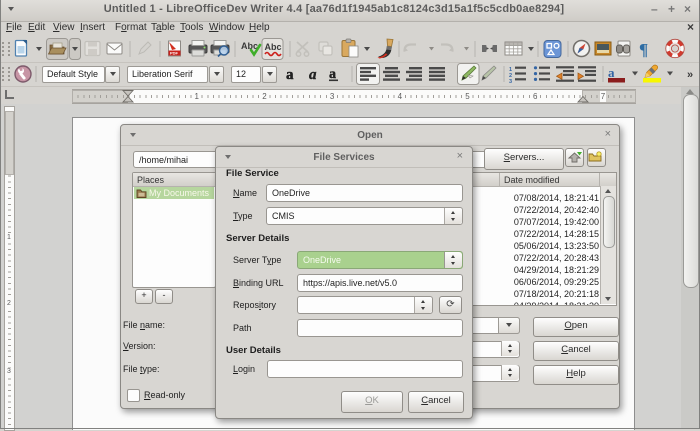  What do you see at coordinates (174, 53) in the screenshot?
I see `svg-text: PDF` at bounding box center [174, 53].